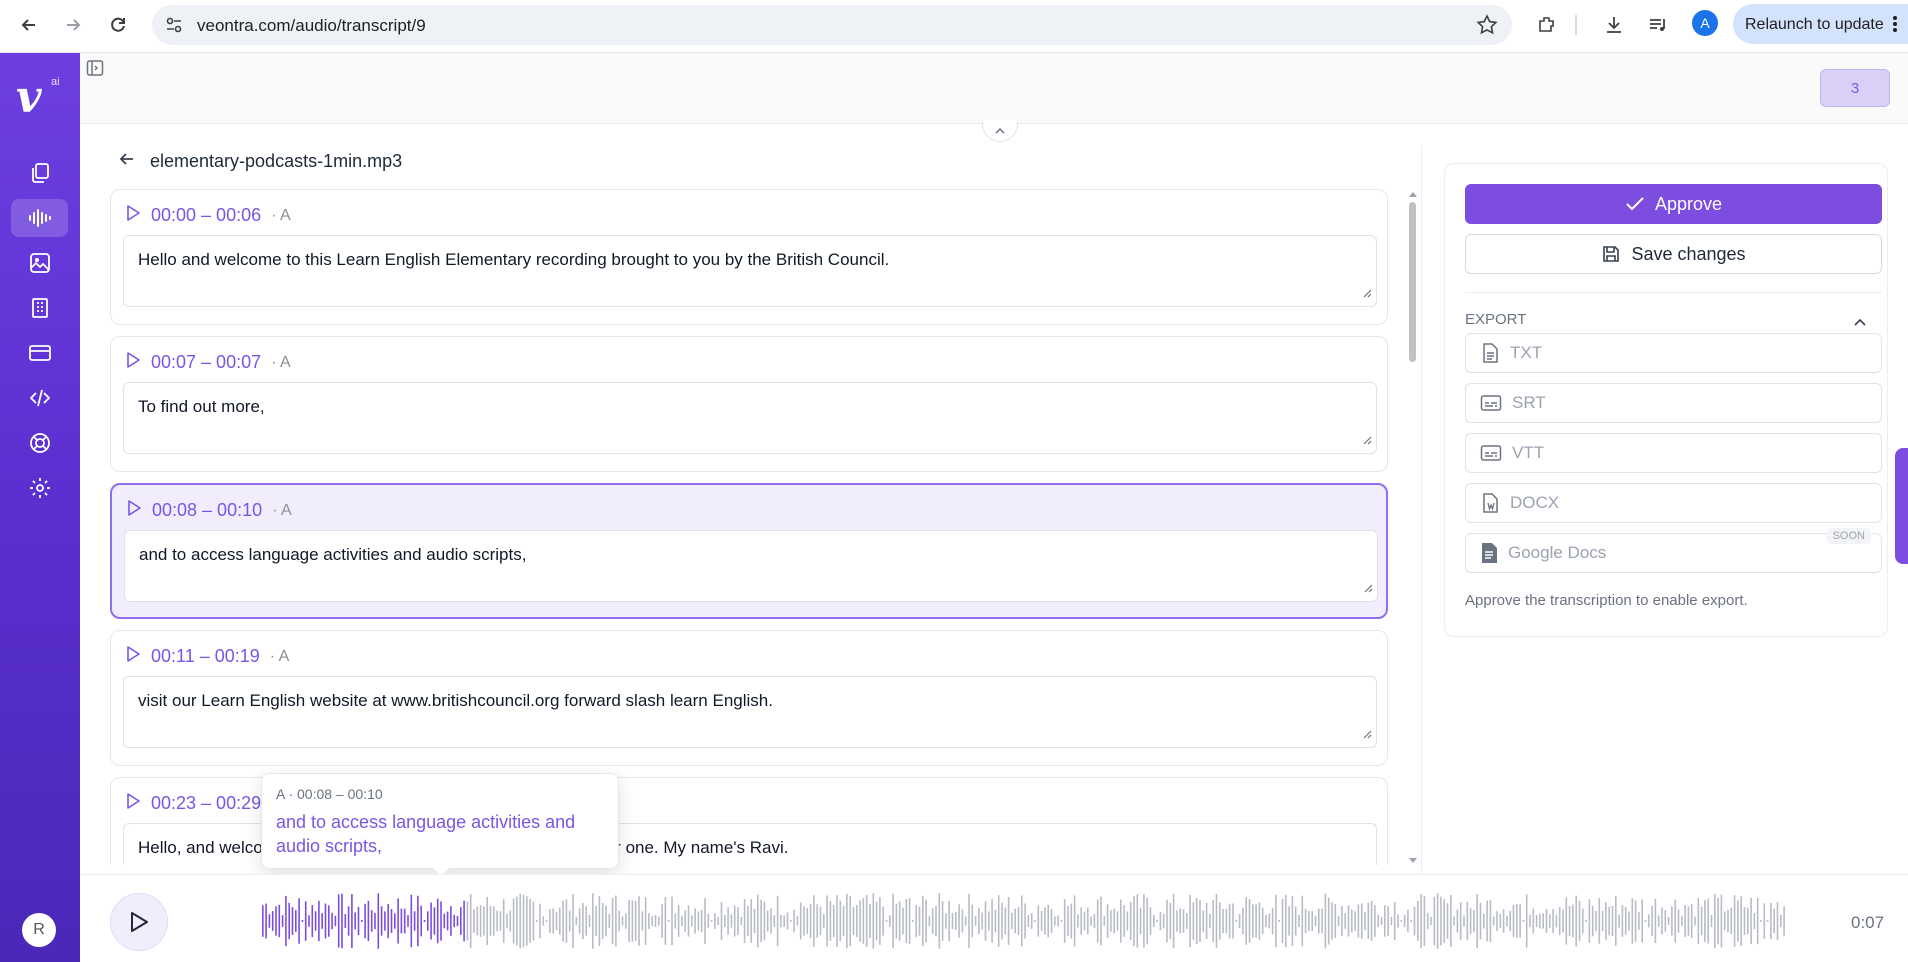 This screenshot has width=1908, height=962. What do you see at coordinates (39, 263) in the screenshot?
I see `sidebar-item-images` at bounding box center [39, 263].